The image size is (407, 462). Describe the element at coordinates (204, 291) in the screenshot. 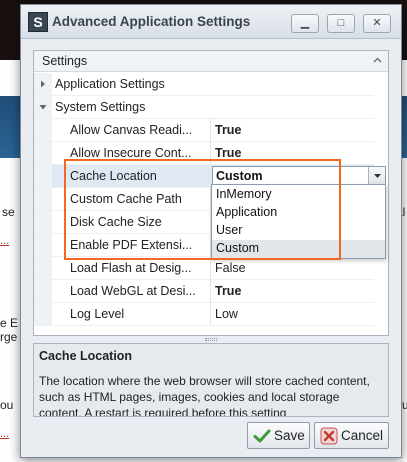

I see `property-row-load-webgl: Load WebGL at Desi... True` at that location.